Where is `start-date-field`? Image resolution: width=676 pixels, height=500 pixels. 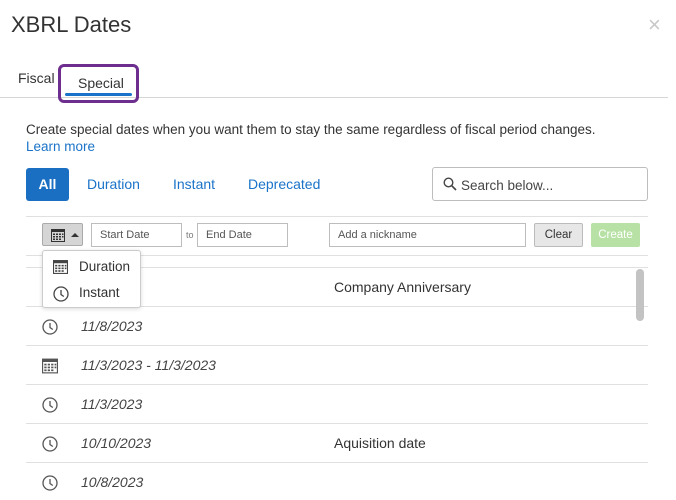 start-date-field is located at coordinates (136, 235).